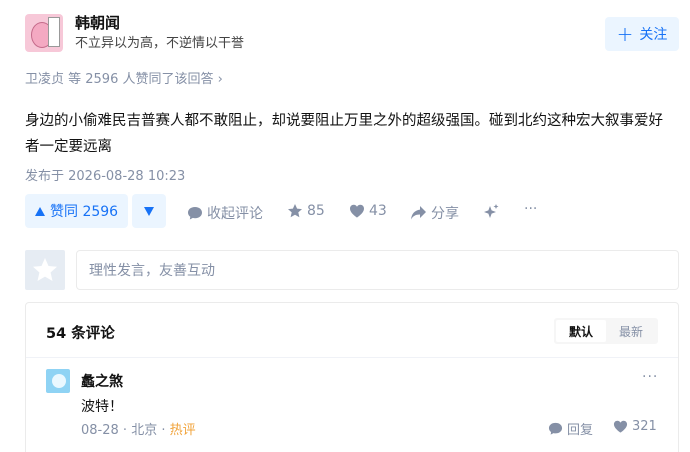 The image size is (690, 452). What do you see at coordinates (352, 330) in the screenshot?
I see `comments-header: 54 条评论 默认 最新` at bounding box center [352, 330].